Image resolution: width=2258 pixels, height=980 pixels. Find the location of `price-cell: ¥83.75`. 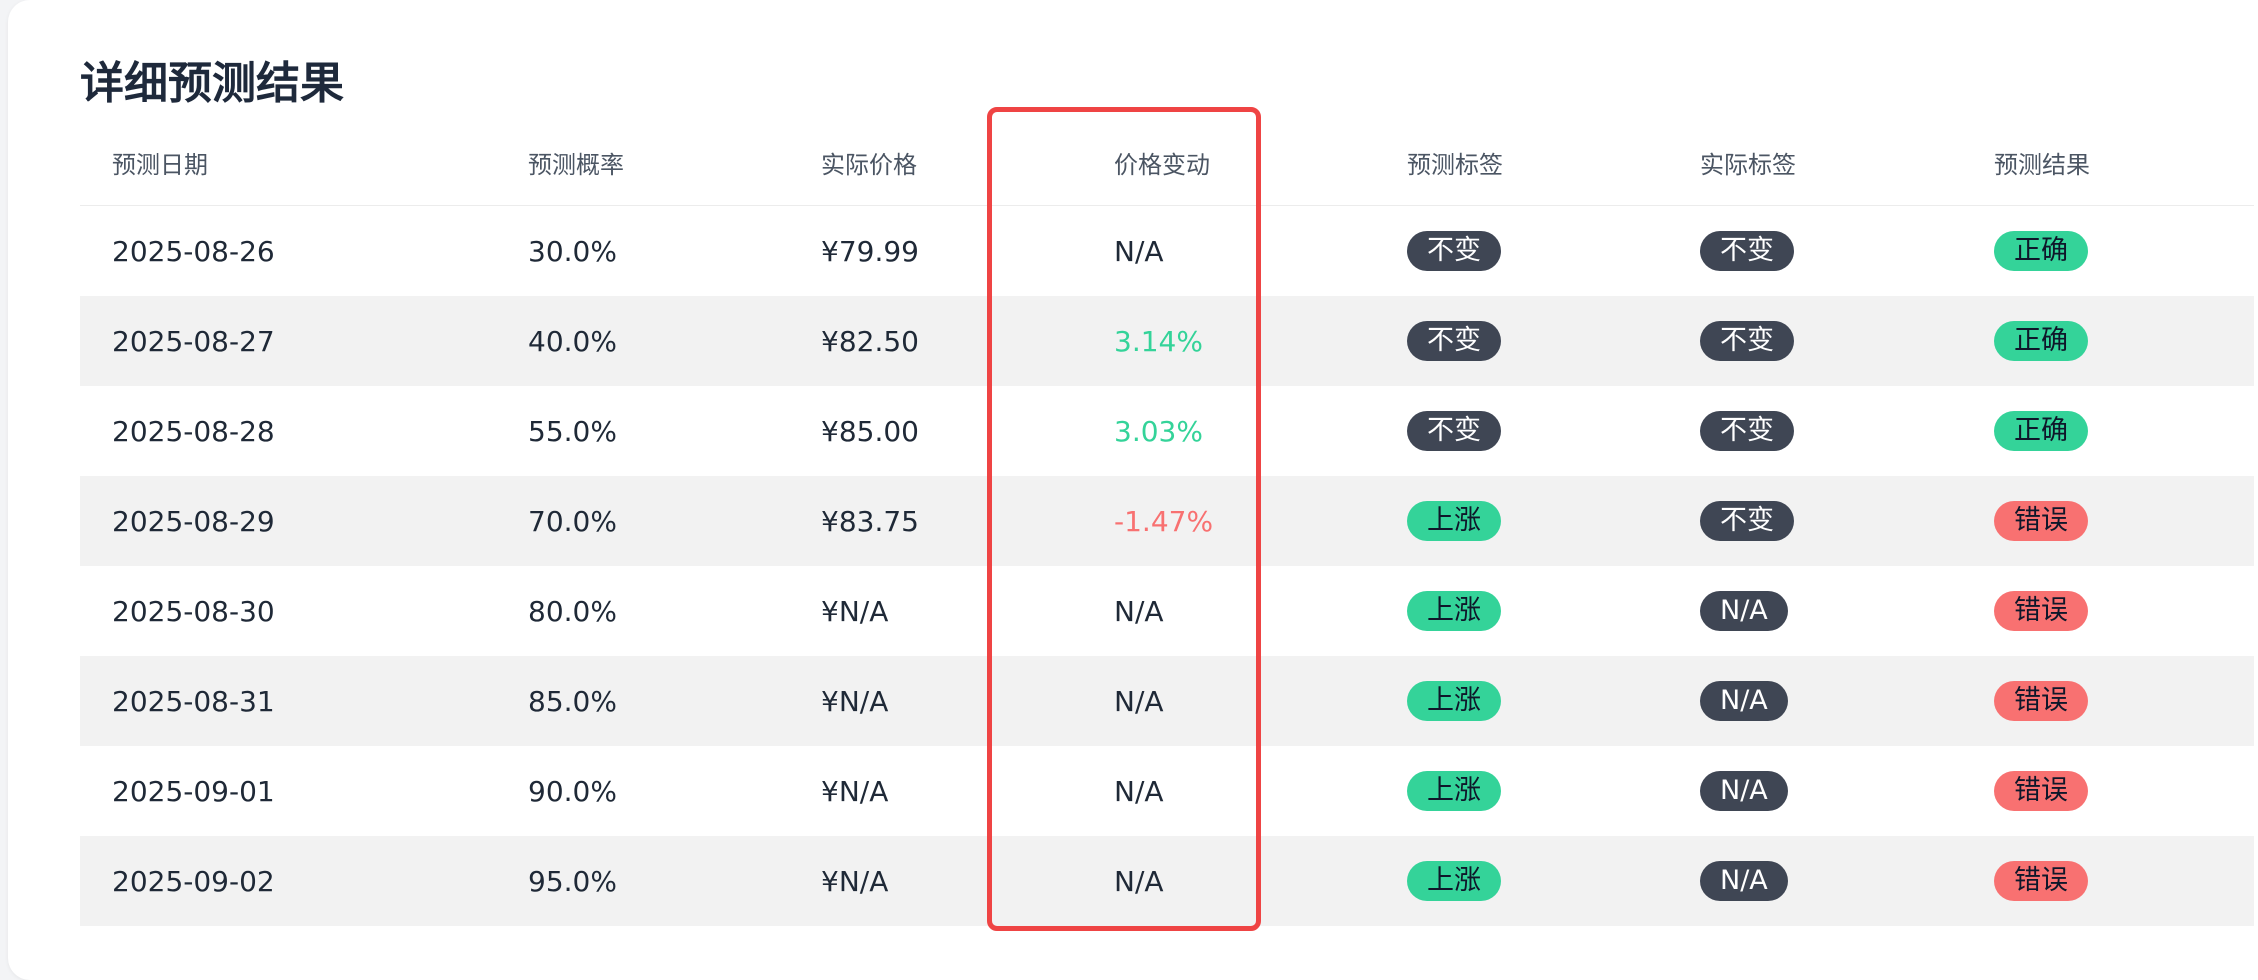

price-cell: ¥83.75 is located at coordinates (870, 521).